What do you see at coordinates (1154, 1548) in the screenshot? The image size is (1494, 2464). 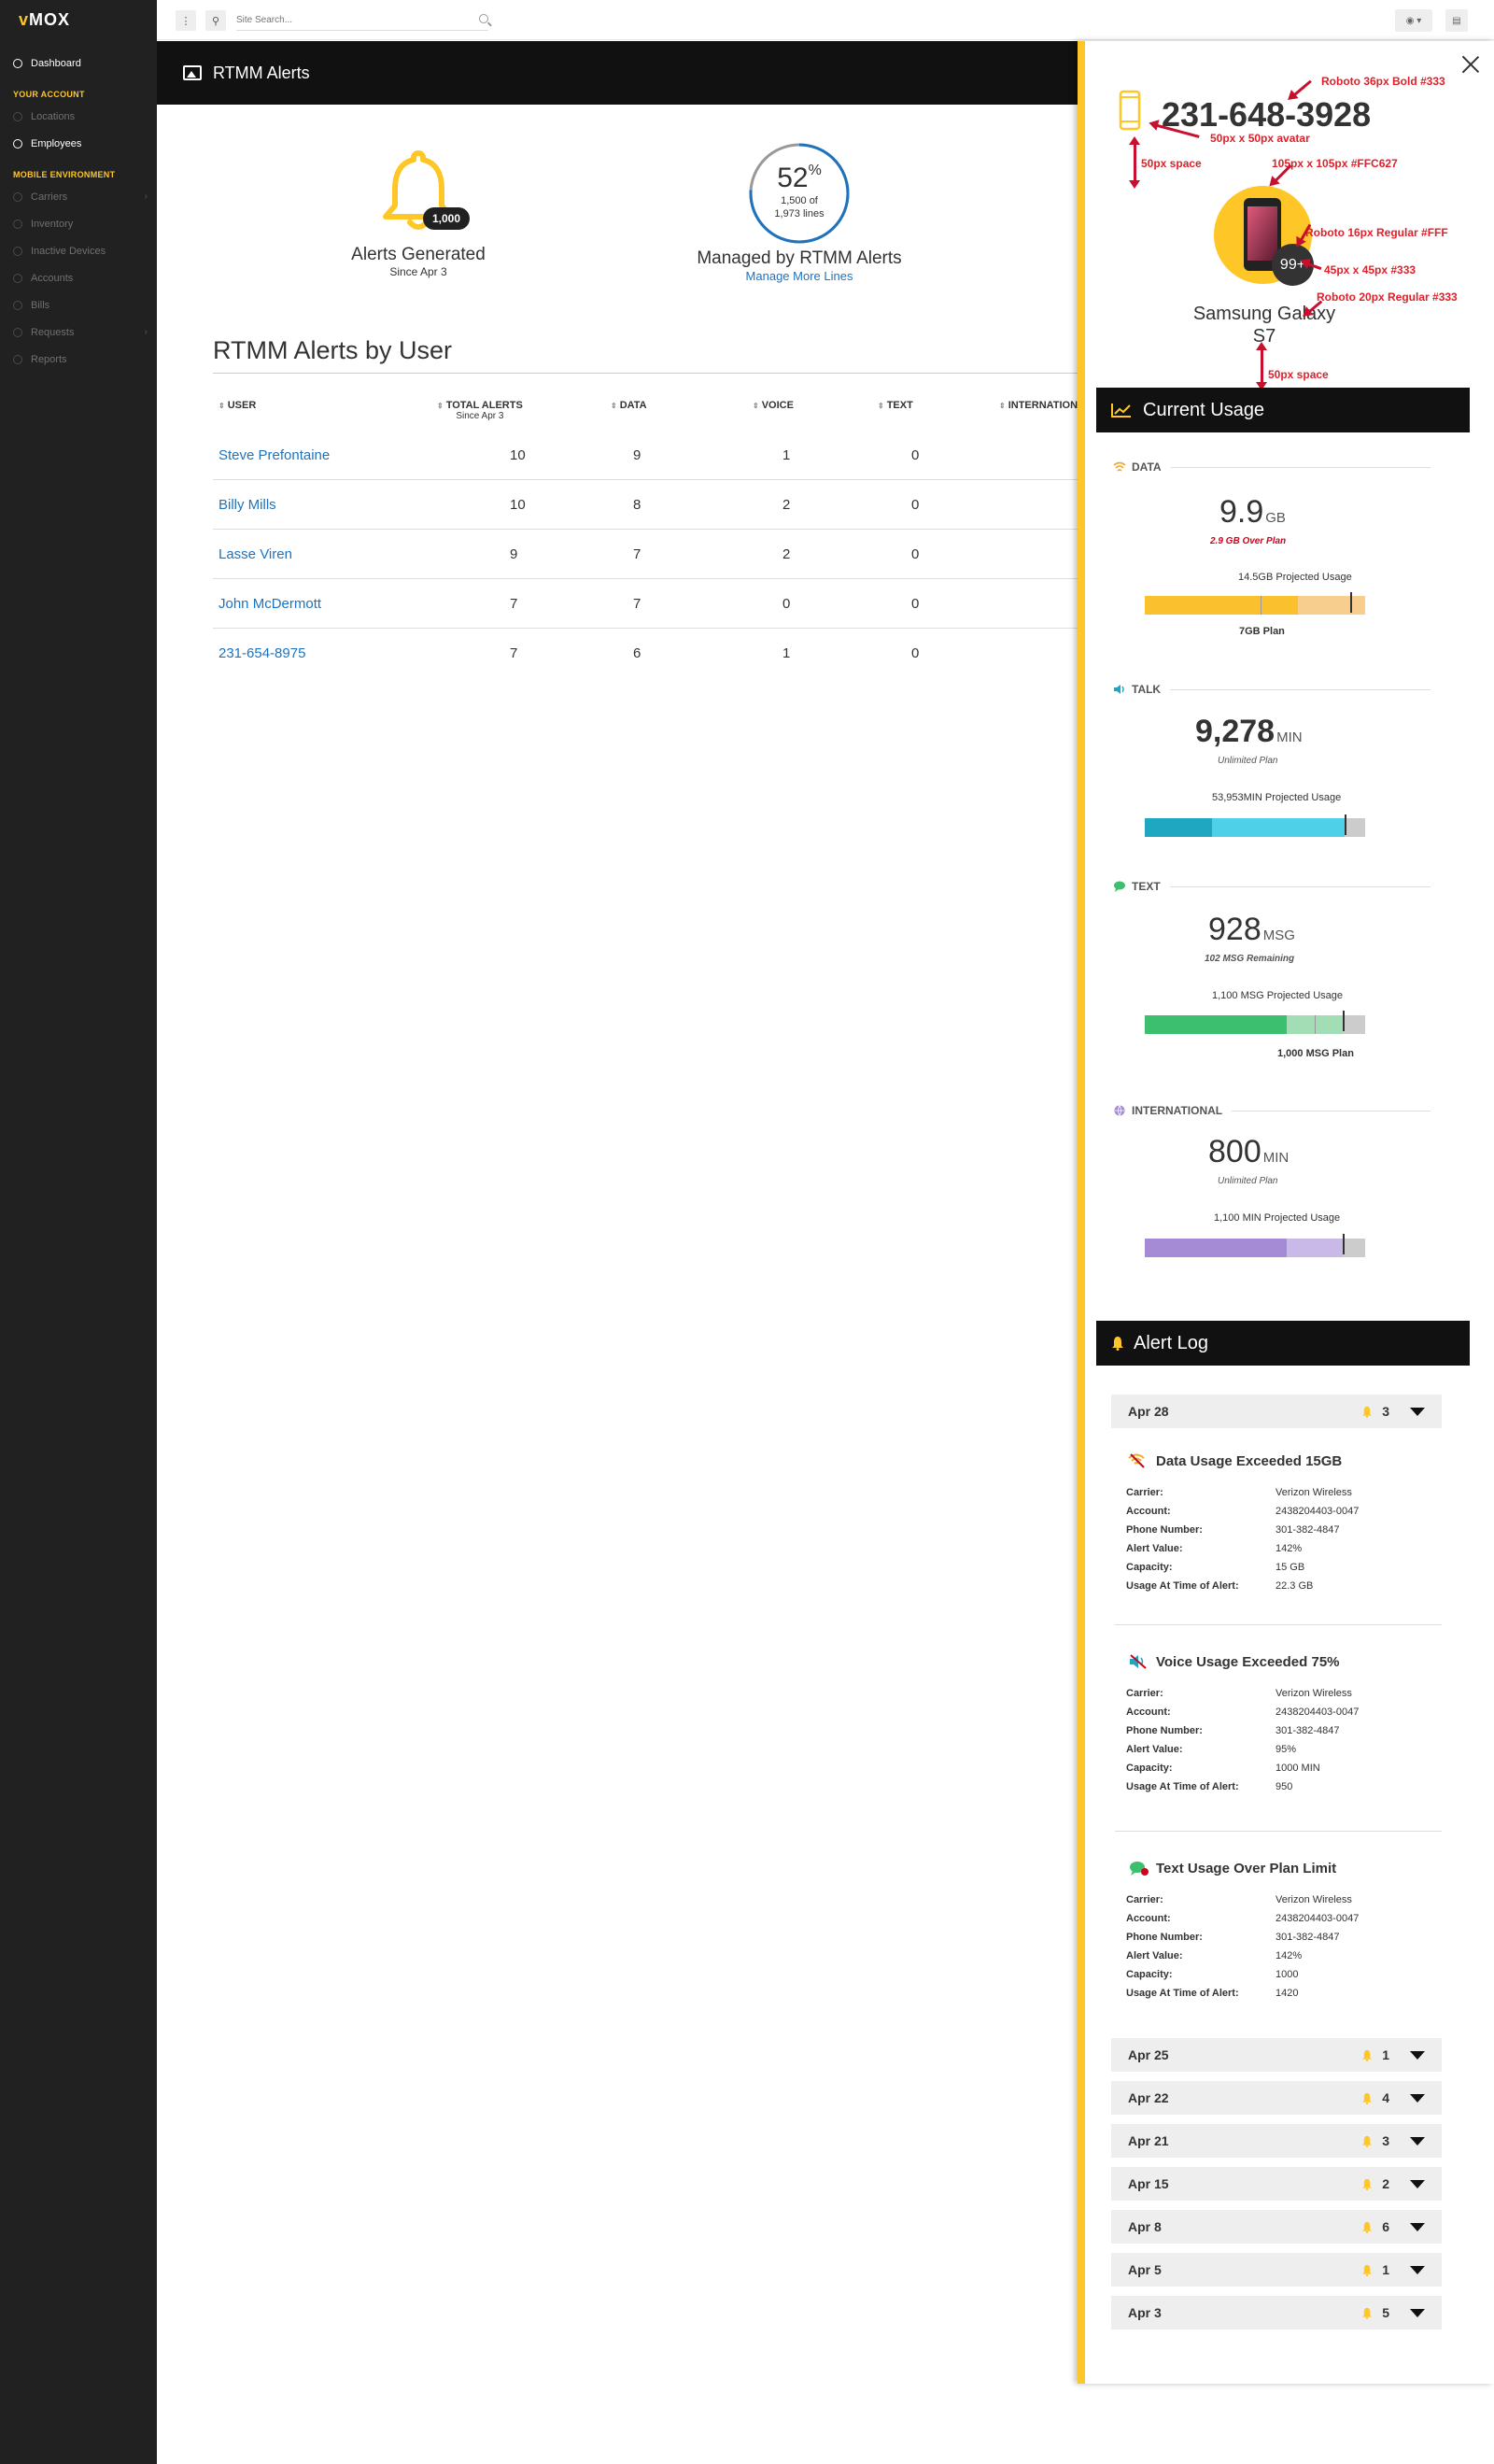 I see `field-label: Alert Value:` at bounding box center [1154, 1548].